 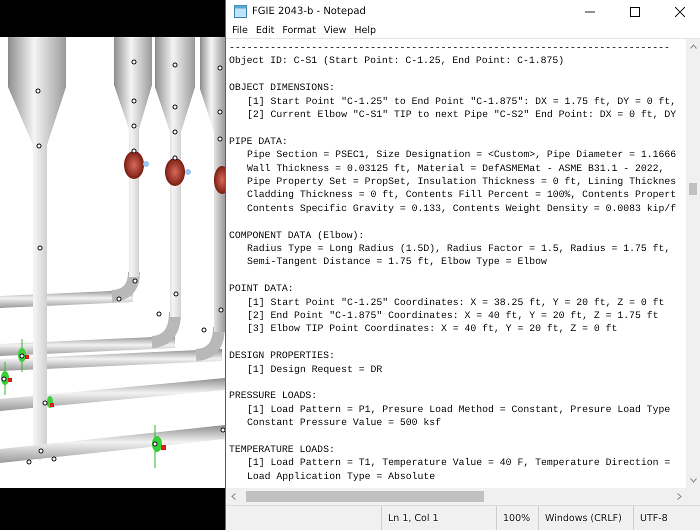 What do you see at coordinates (679, 496) in the screenshot?
I see `scroll-right-icon` at bounding box center [679, 496].